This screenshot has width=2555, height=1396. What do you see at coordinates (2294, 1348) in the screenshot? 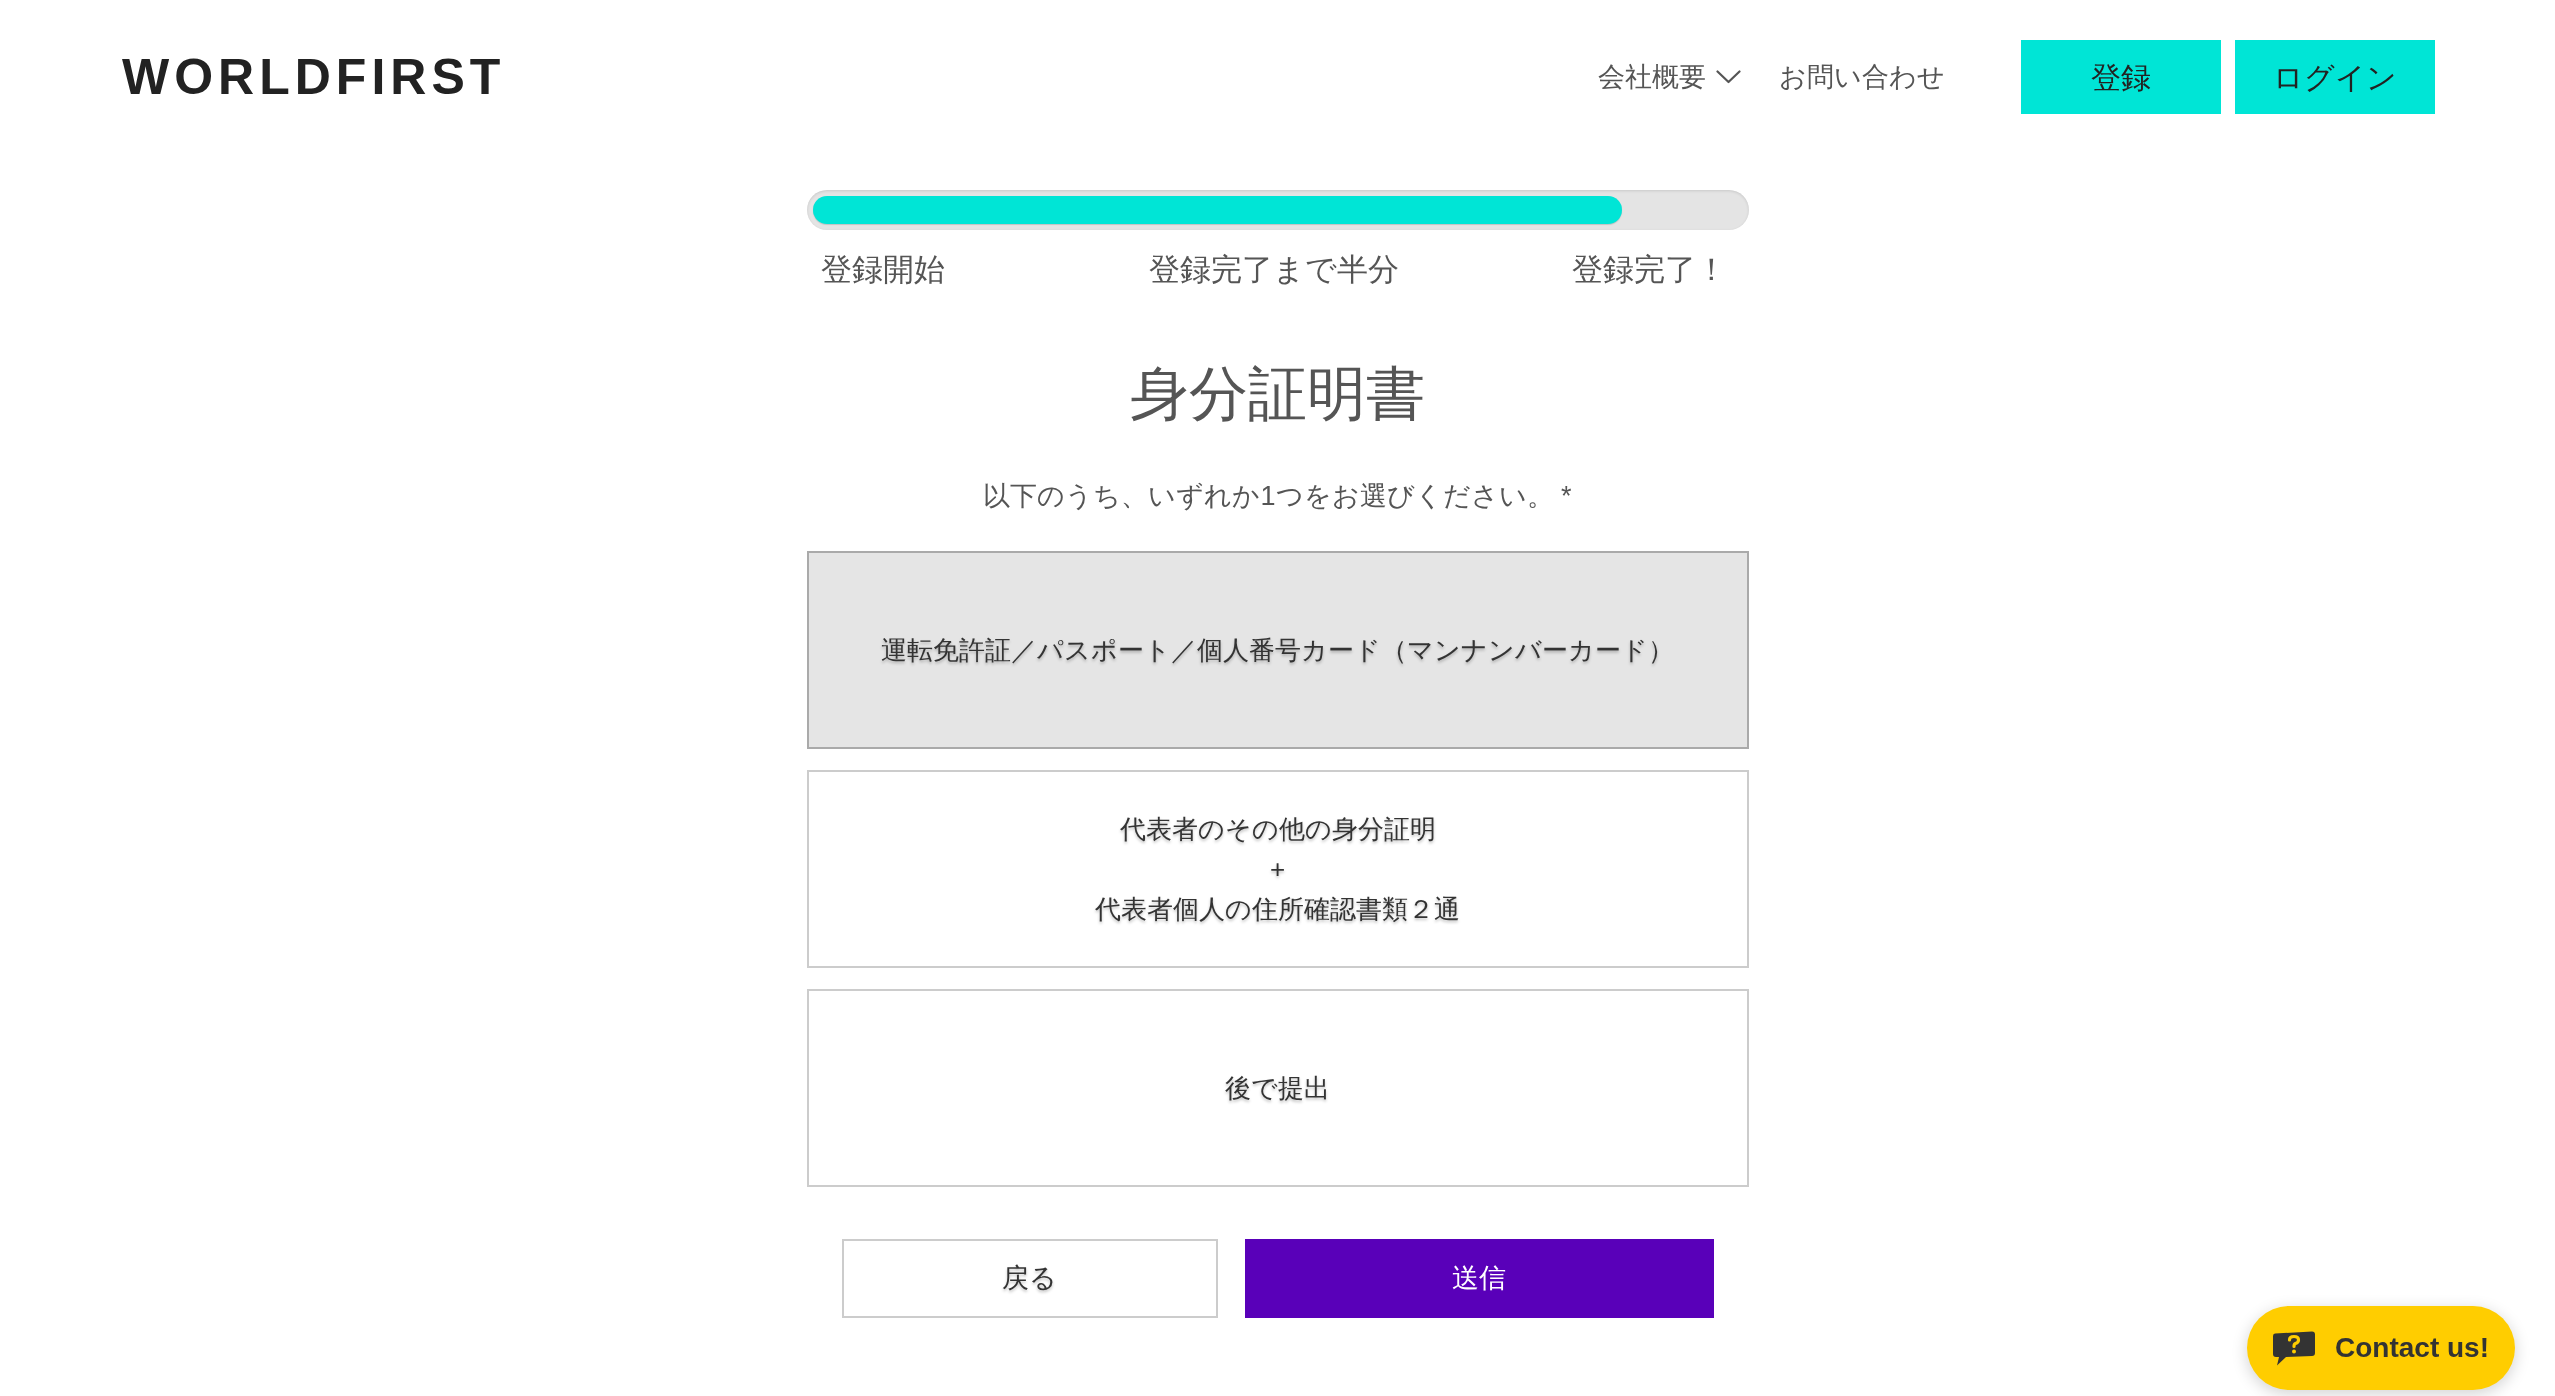
I see `question-bubble-icon` at bounding box center [2294, 1348].